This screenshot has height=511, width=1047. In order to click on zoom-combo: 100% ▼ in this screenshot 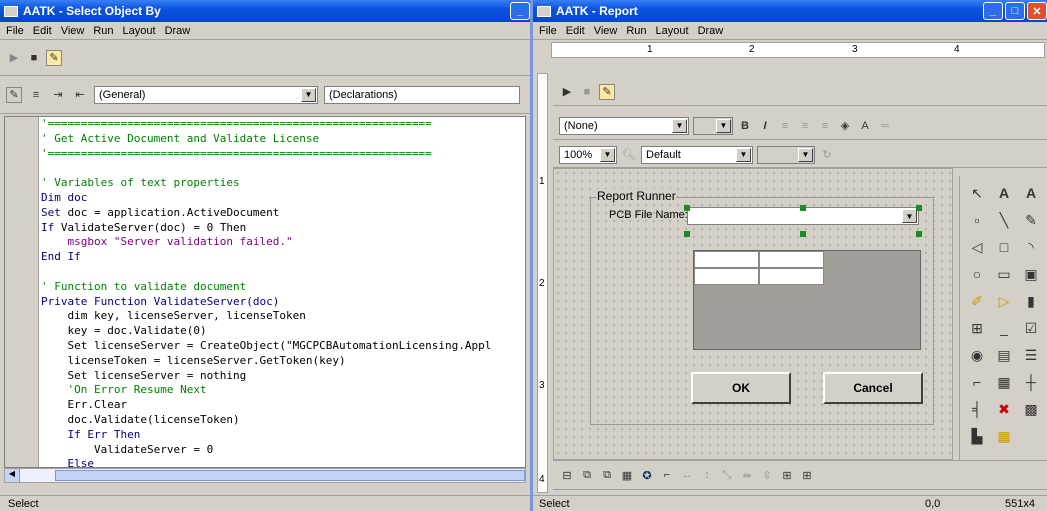, I will do `click(588, 154)`.